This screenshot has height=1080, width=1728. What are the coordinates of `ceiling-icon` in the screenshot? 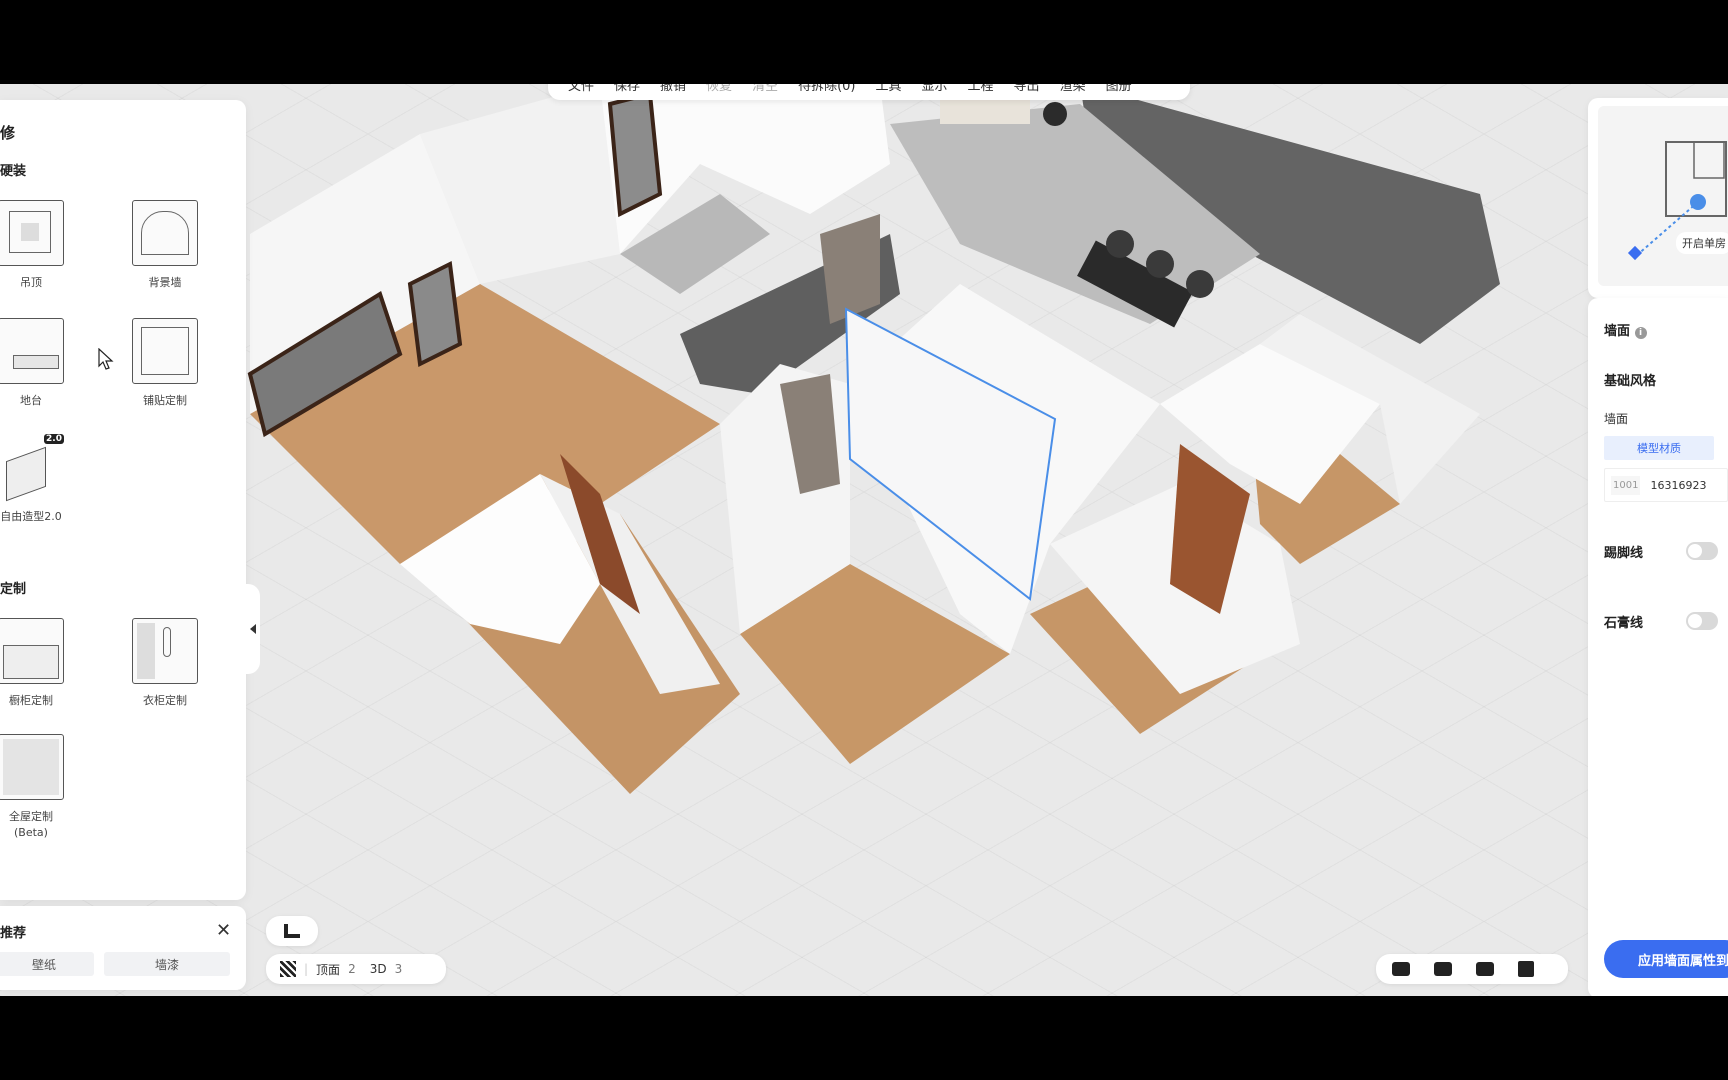 It's located at (32, 233).